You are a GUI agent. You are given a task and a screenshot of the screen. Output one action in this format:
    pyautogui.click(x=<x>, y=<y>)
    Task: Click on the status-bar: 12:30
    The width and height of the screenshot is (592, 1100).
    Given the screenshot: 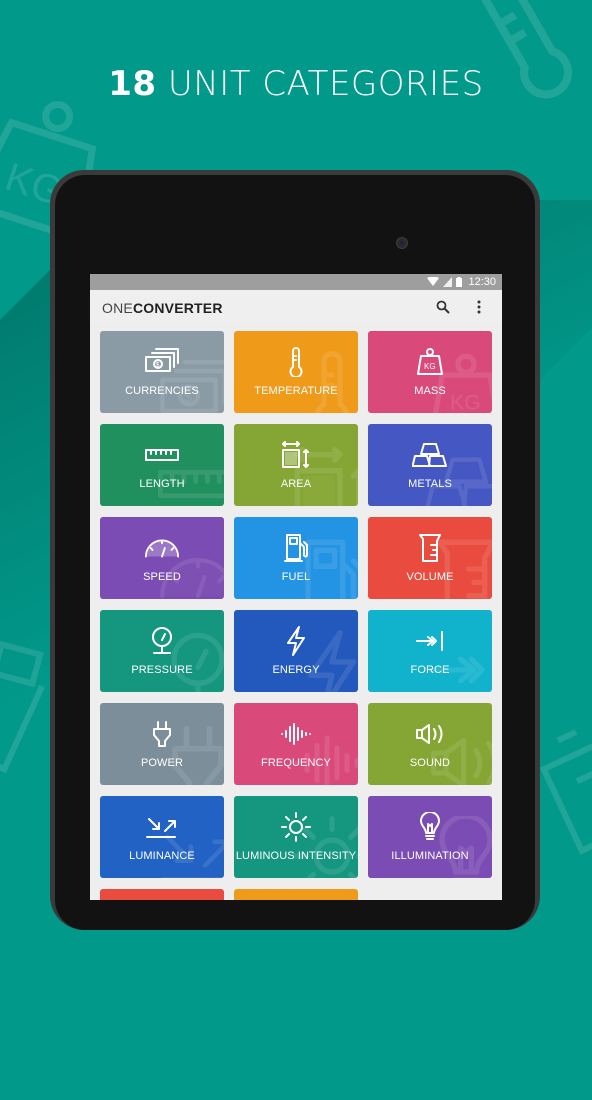 What is the action you would take?
    pyautogui.click(x=296, y=282)
    